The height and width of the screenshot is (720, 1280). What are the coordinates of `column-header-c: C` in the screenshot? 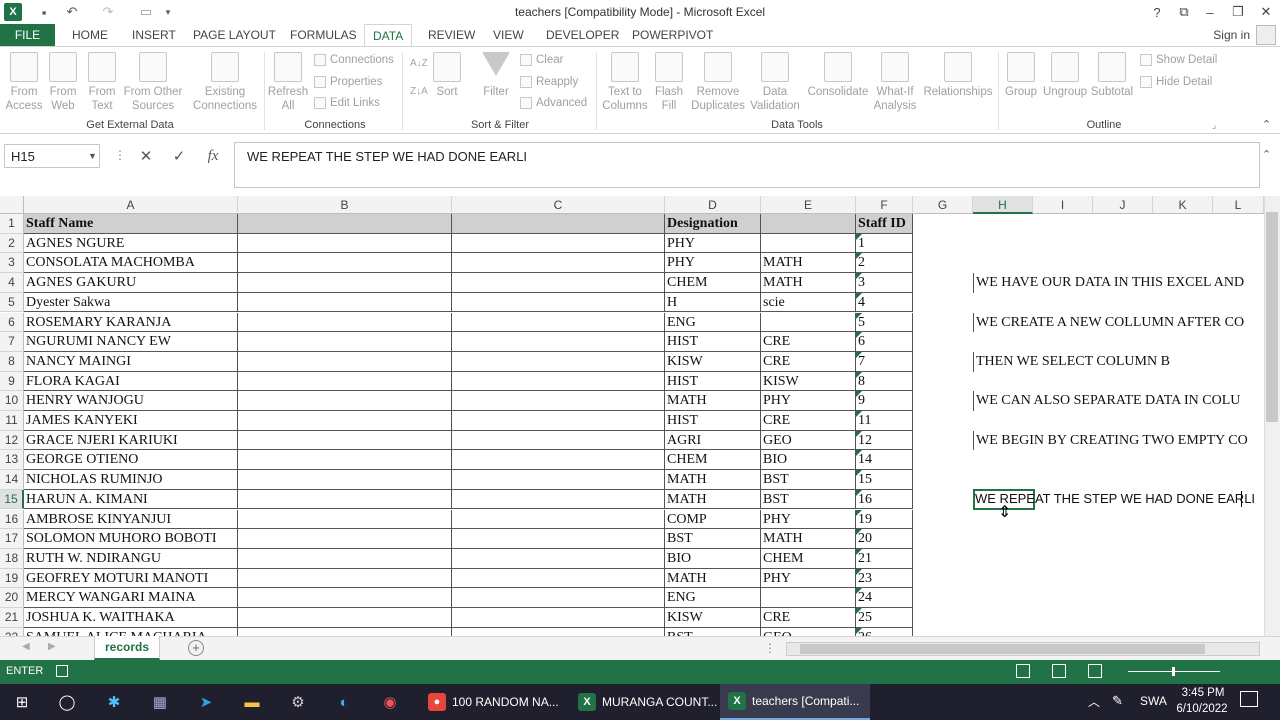 It's located at (558, 205).